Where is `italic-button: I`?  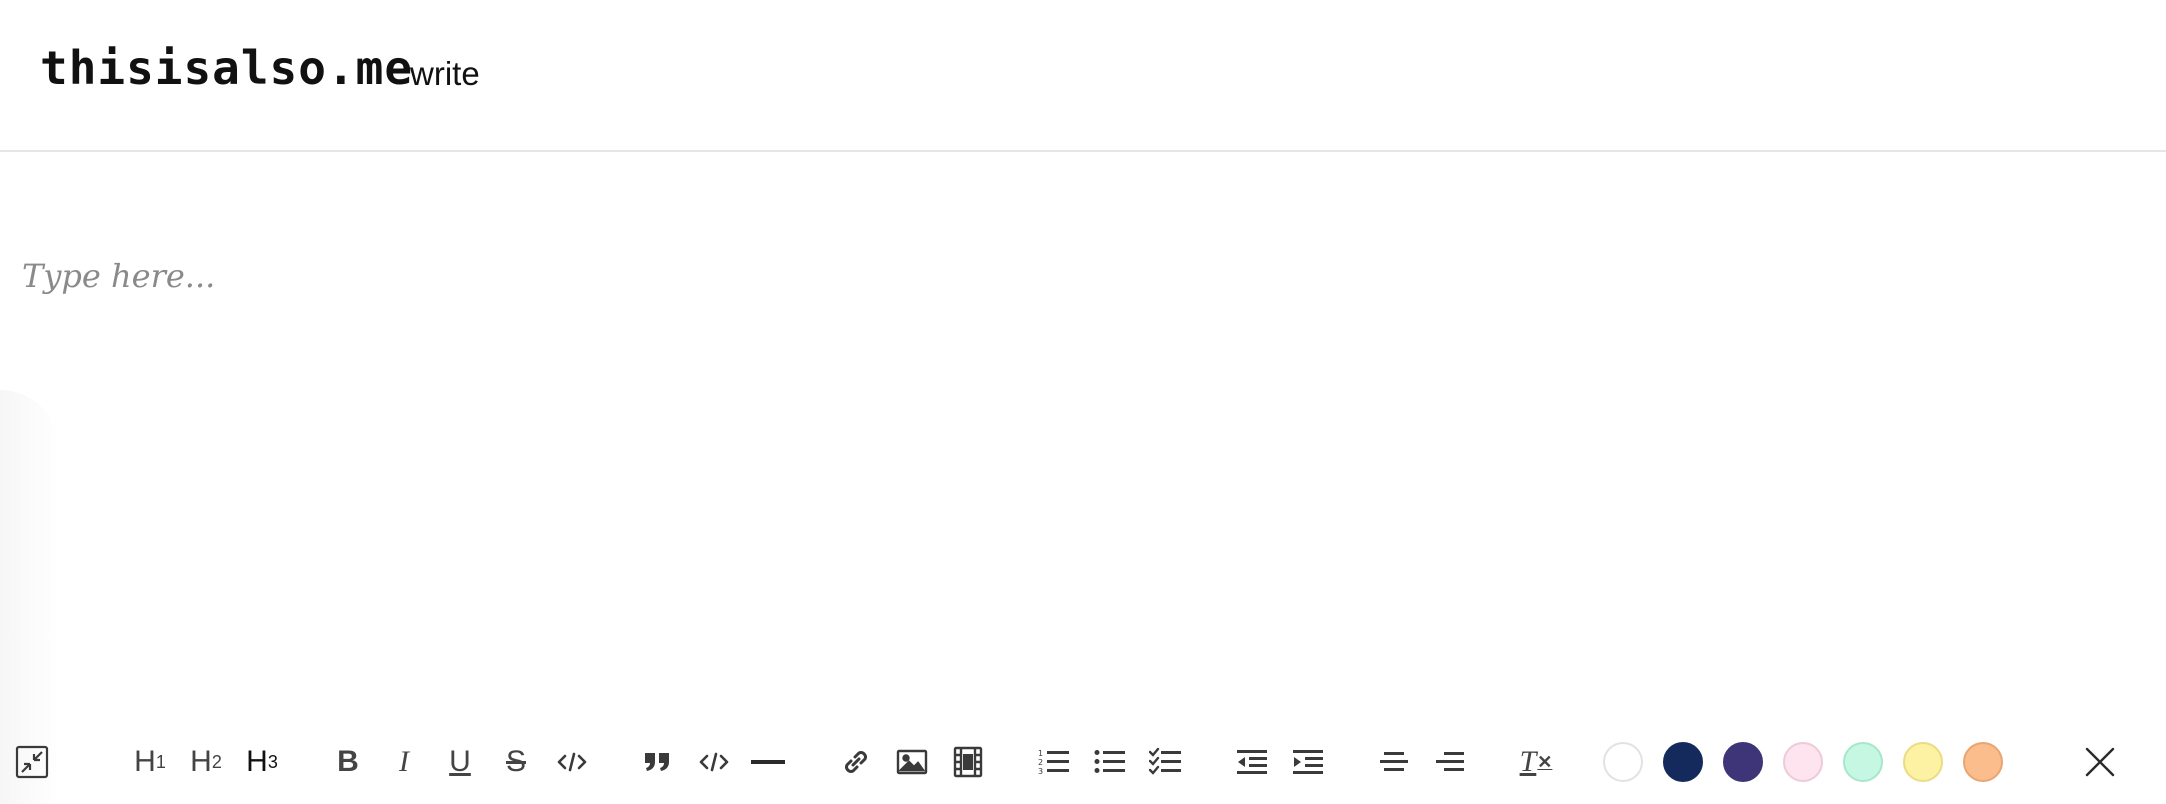 italic-button: I is located at coordinates (404, 762).